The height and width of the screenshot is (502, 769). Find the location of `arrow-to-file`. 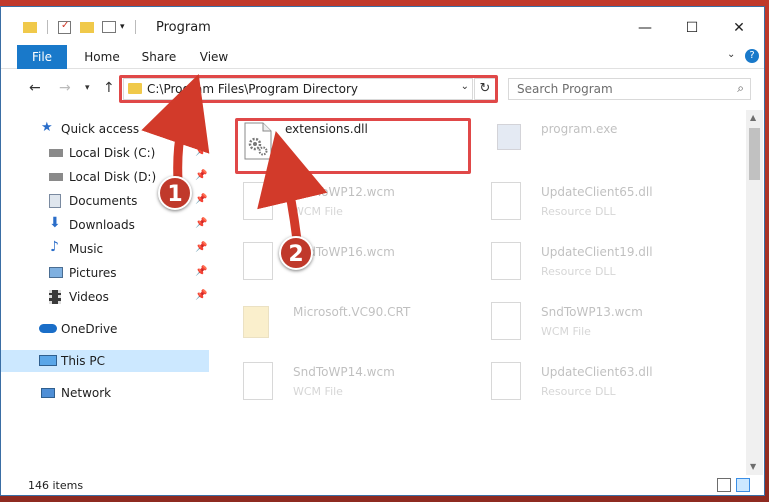

arrow-to-file is located at coordinates (292, 187).